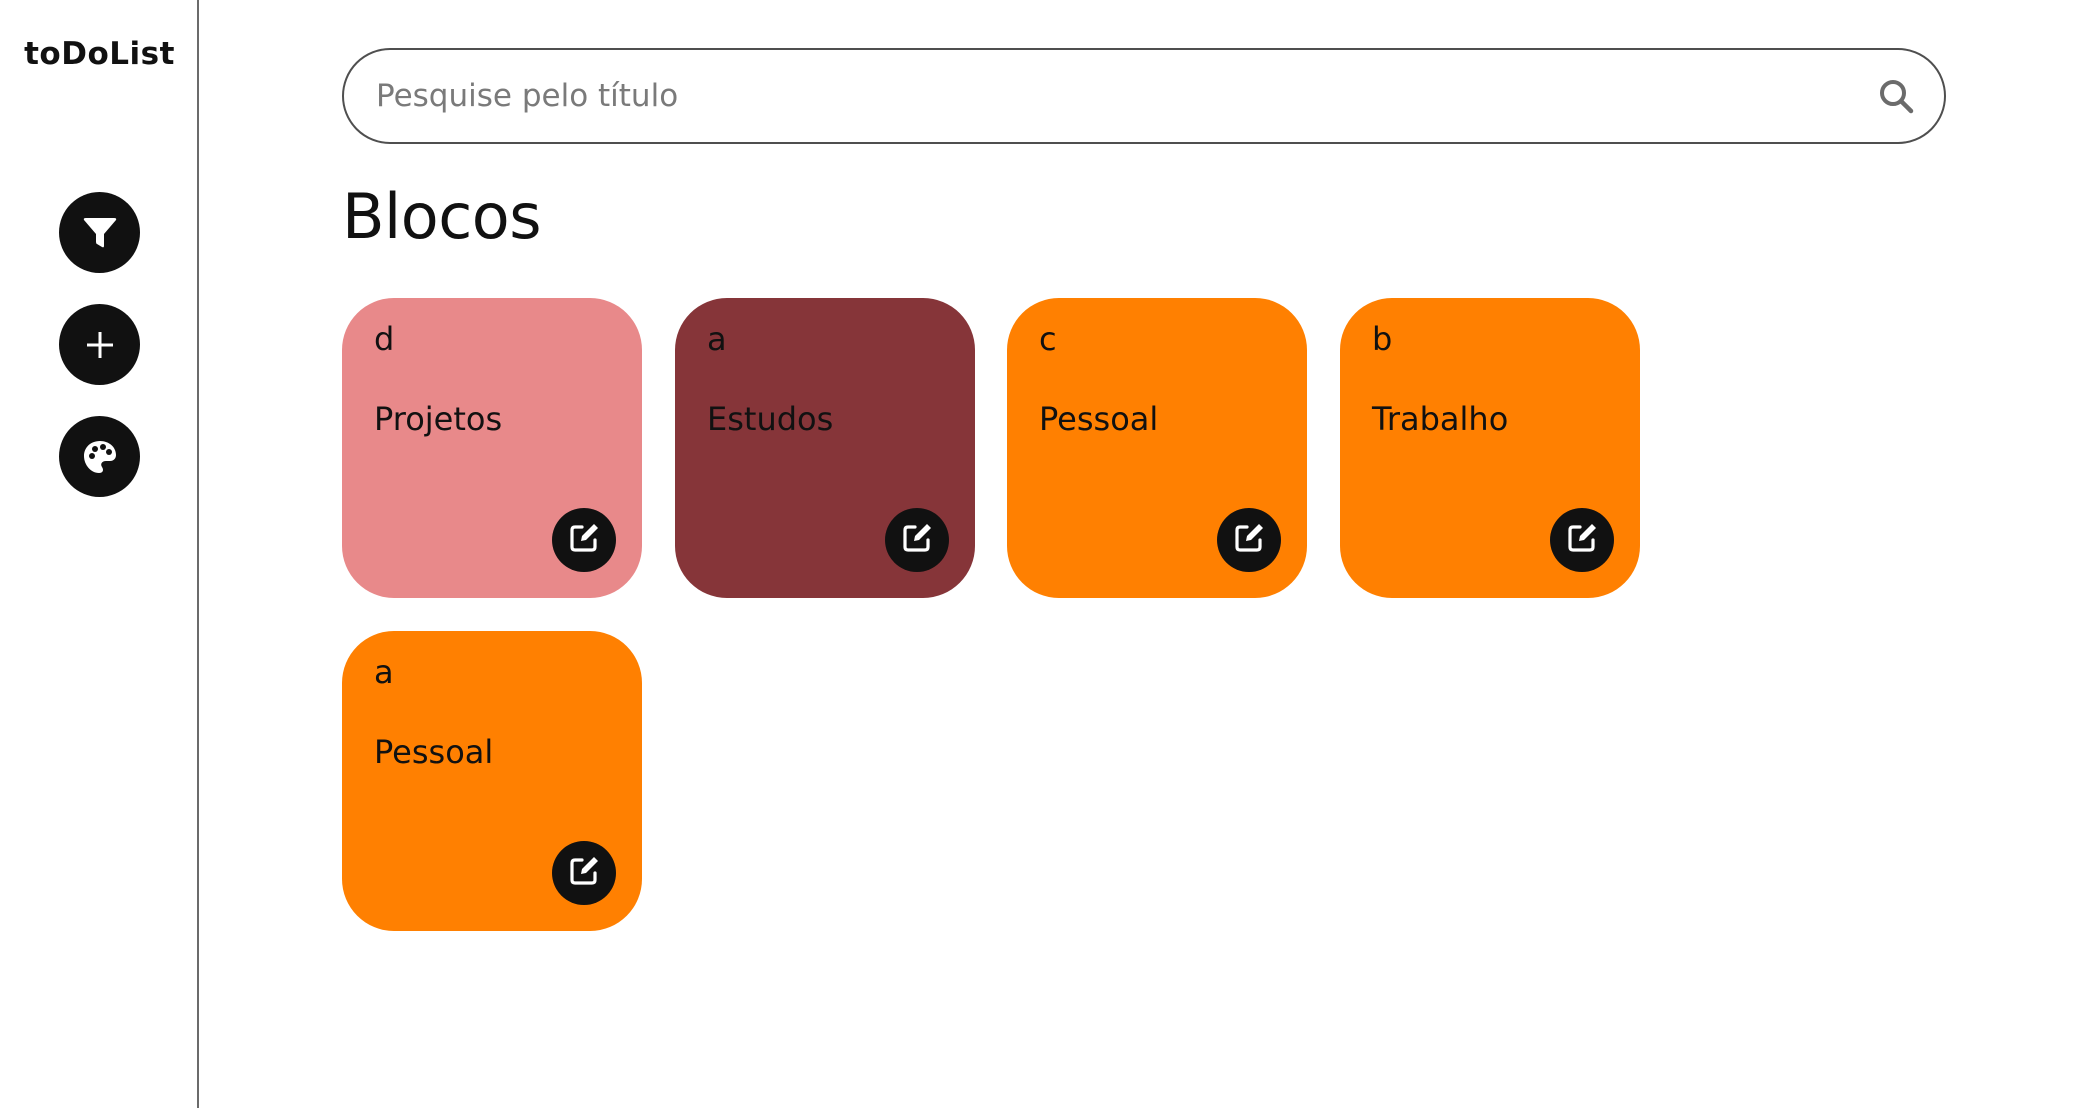 This screenshot has width=2086, height=1108. What do you see at coordinates (99, 554) in the screenshot?
I see `sidebar: toDoList` at bounding box center [99, 554].